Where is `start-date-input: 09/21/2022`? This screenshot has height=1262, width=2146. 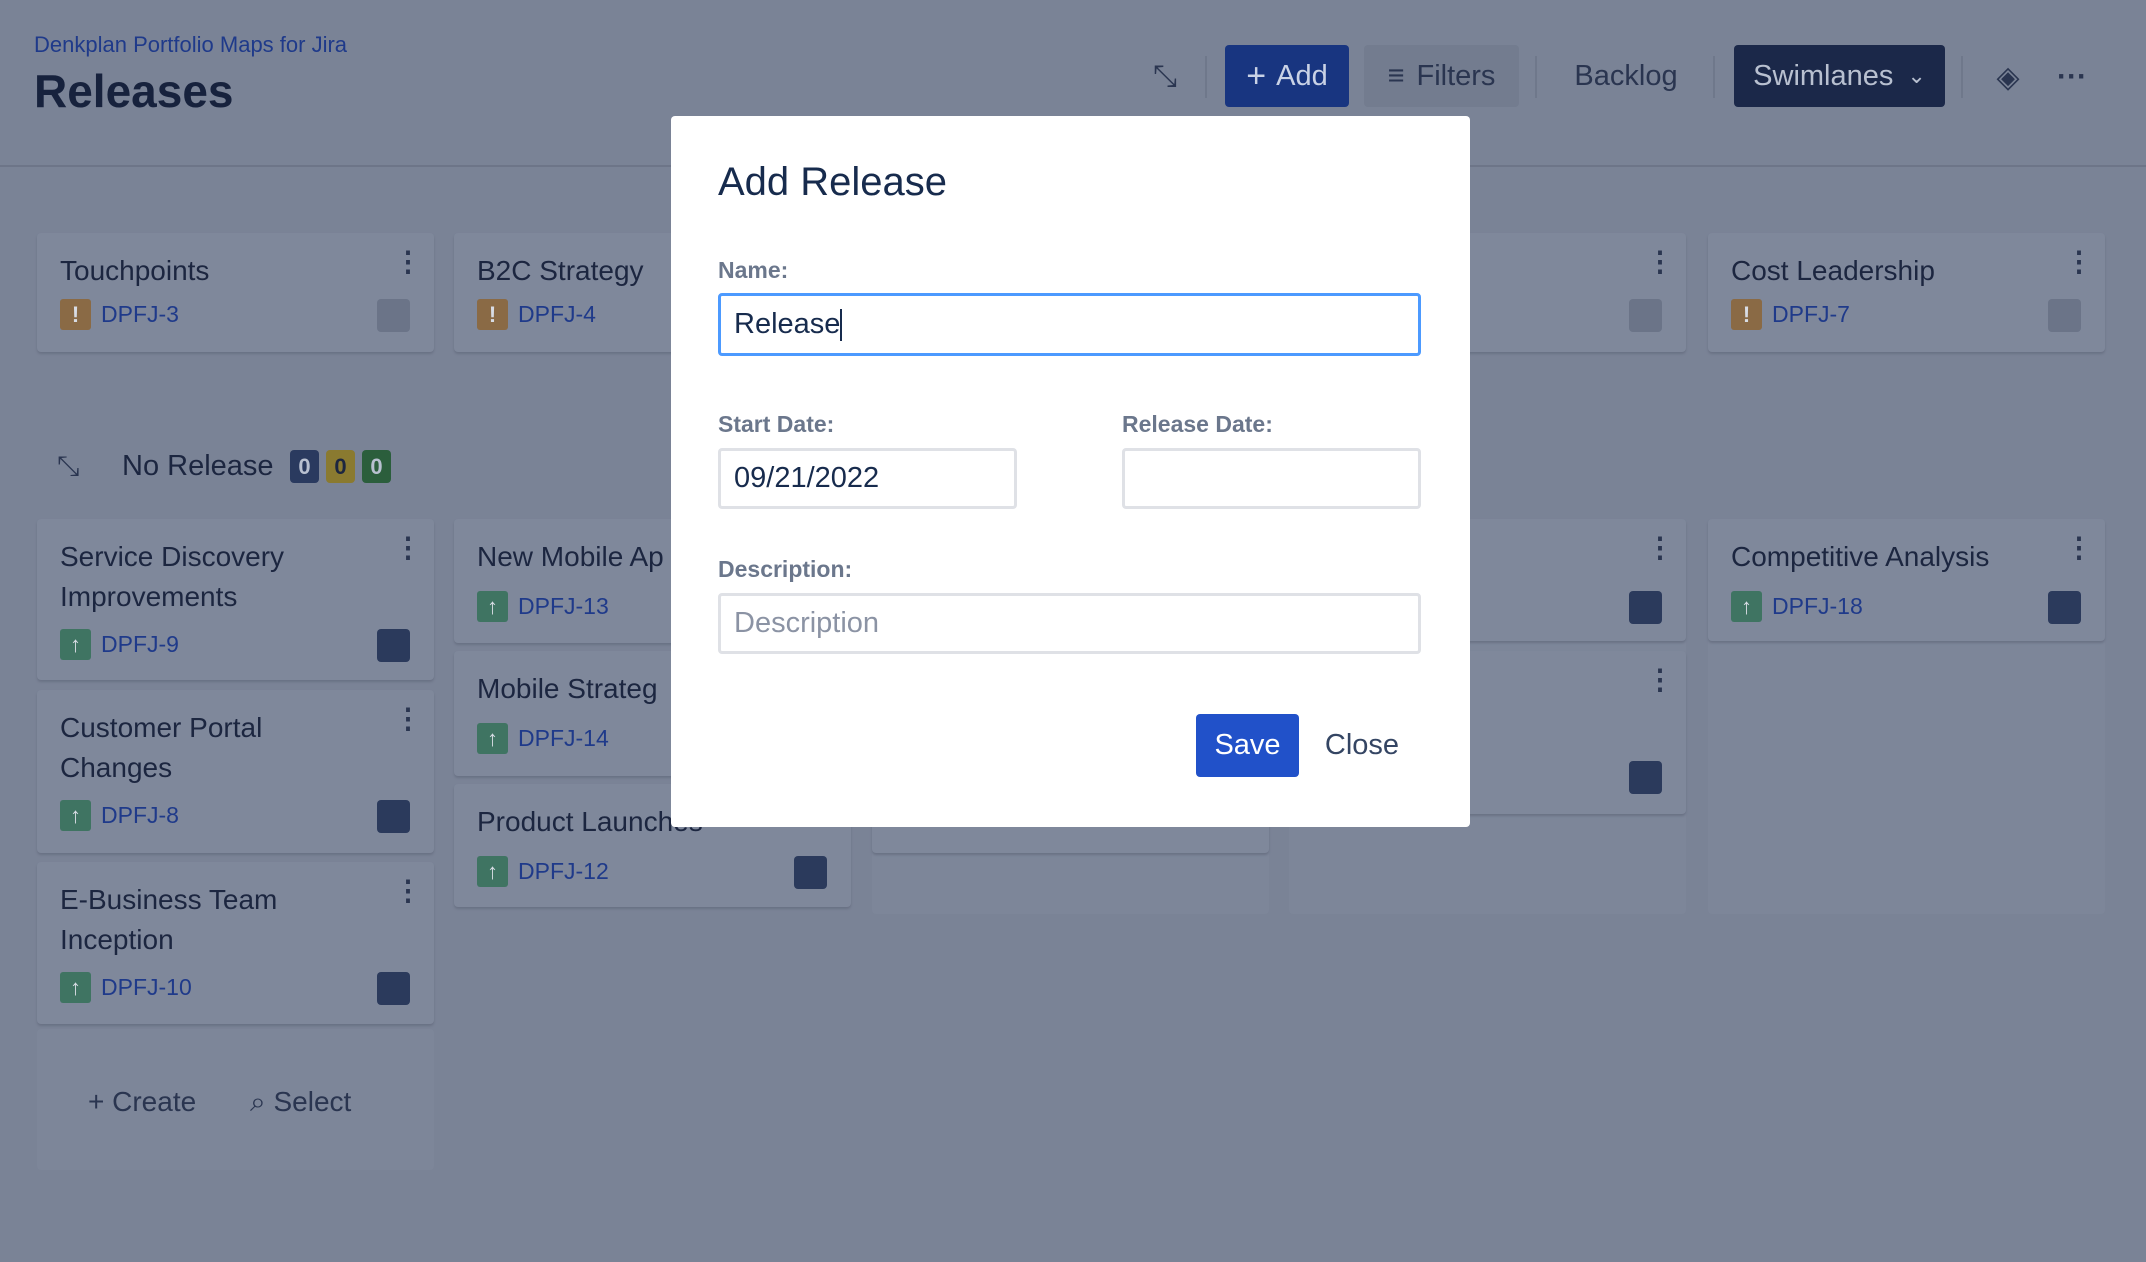
start-date-input: 09/21/2022 is located at coordinates (867, 478).